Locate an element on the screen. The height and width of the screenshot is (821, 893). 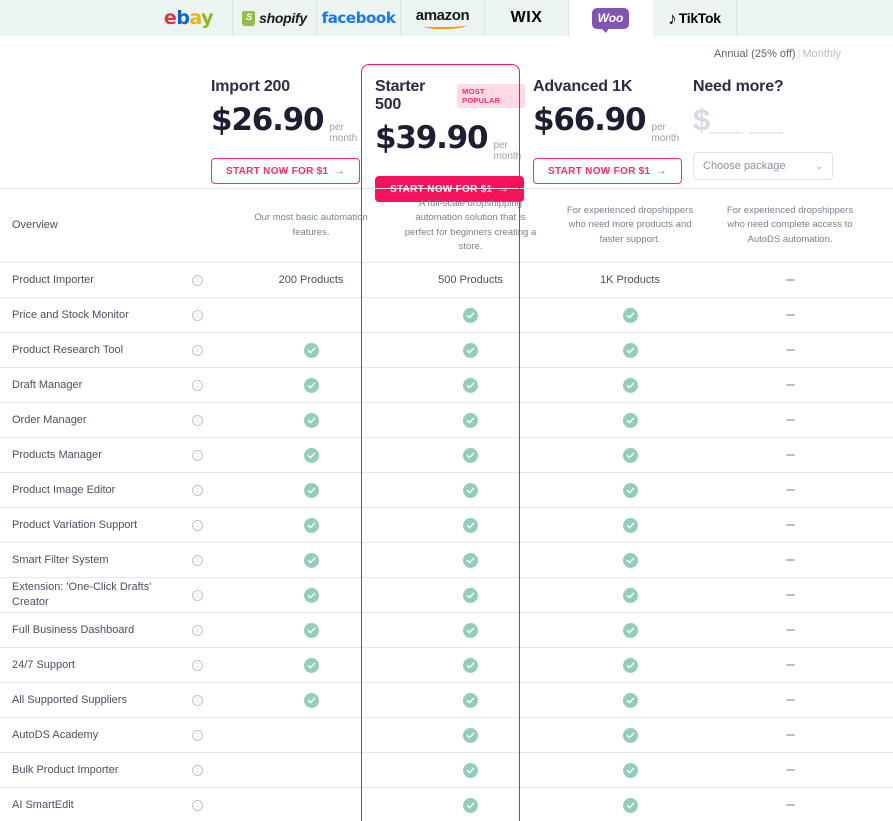
tab-wix: WIX is located at coordinates (527, 18).